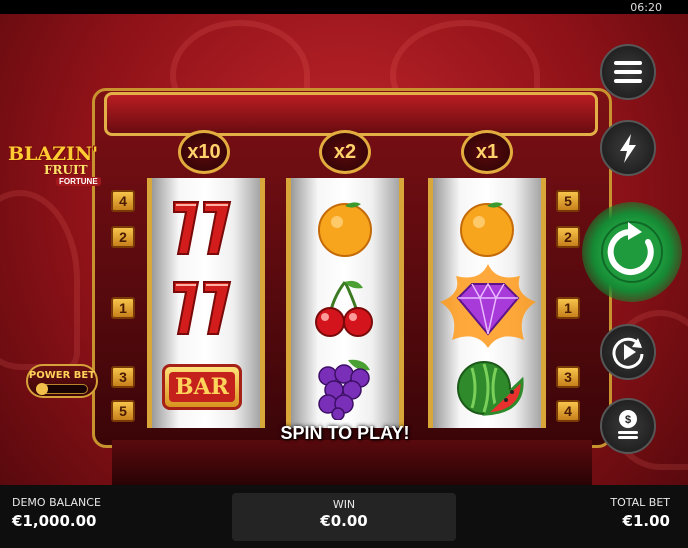 This screenshot has height=548, width=688. What do you see at coordinates (488, 305) in the screenshot?
I see `diamond-symbol` at bounding box center [488, 305].